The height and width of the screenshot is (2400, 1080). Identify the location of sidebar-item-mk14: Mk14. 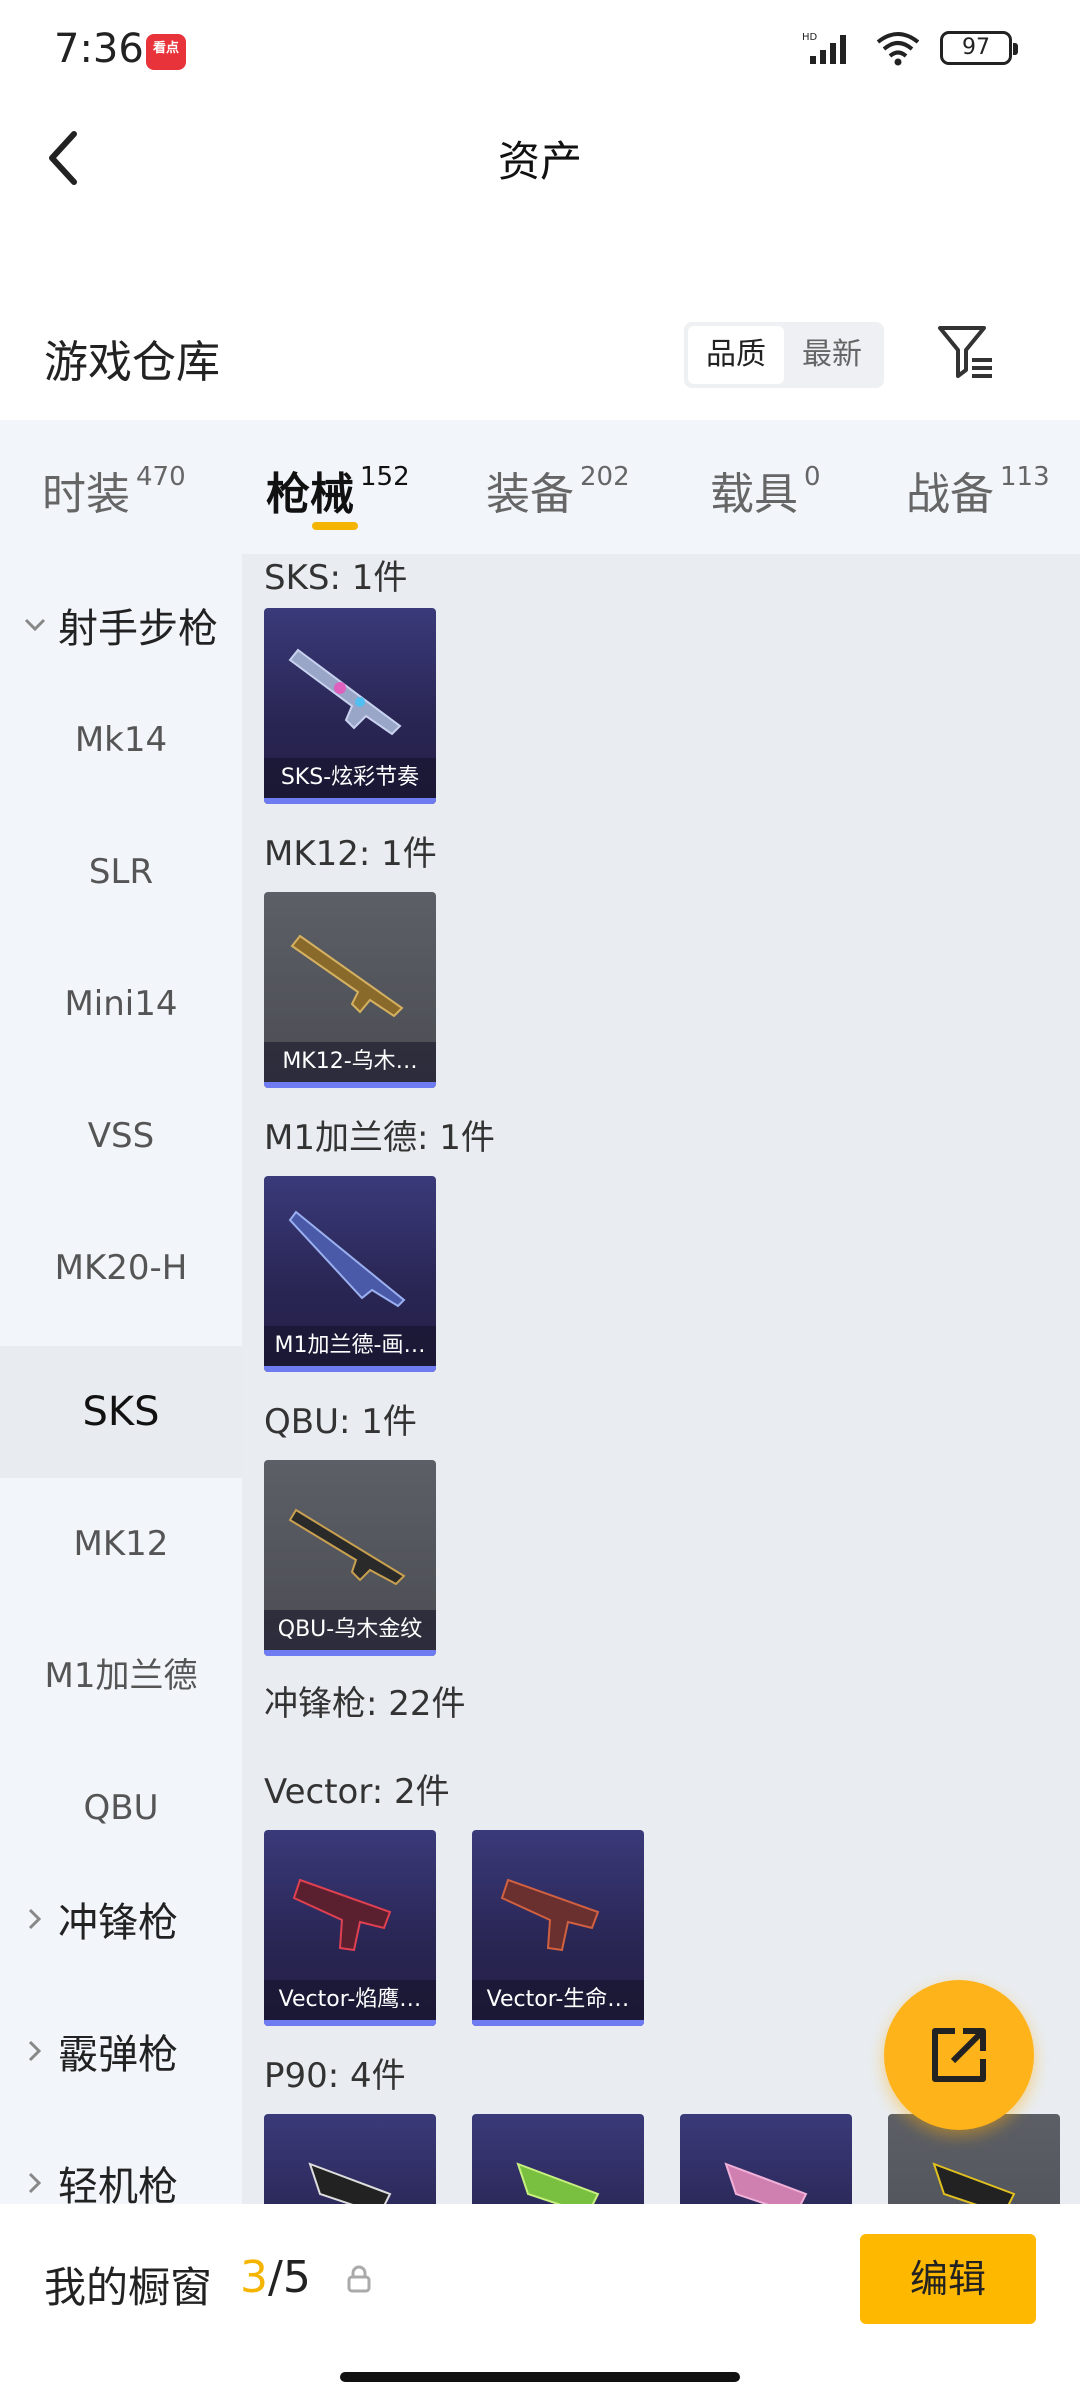
(121, 740).